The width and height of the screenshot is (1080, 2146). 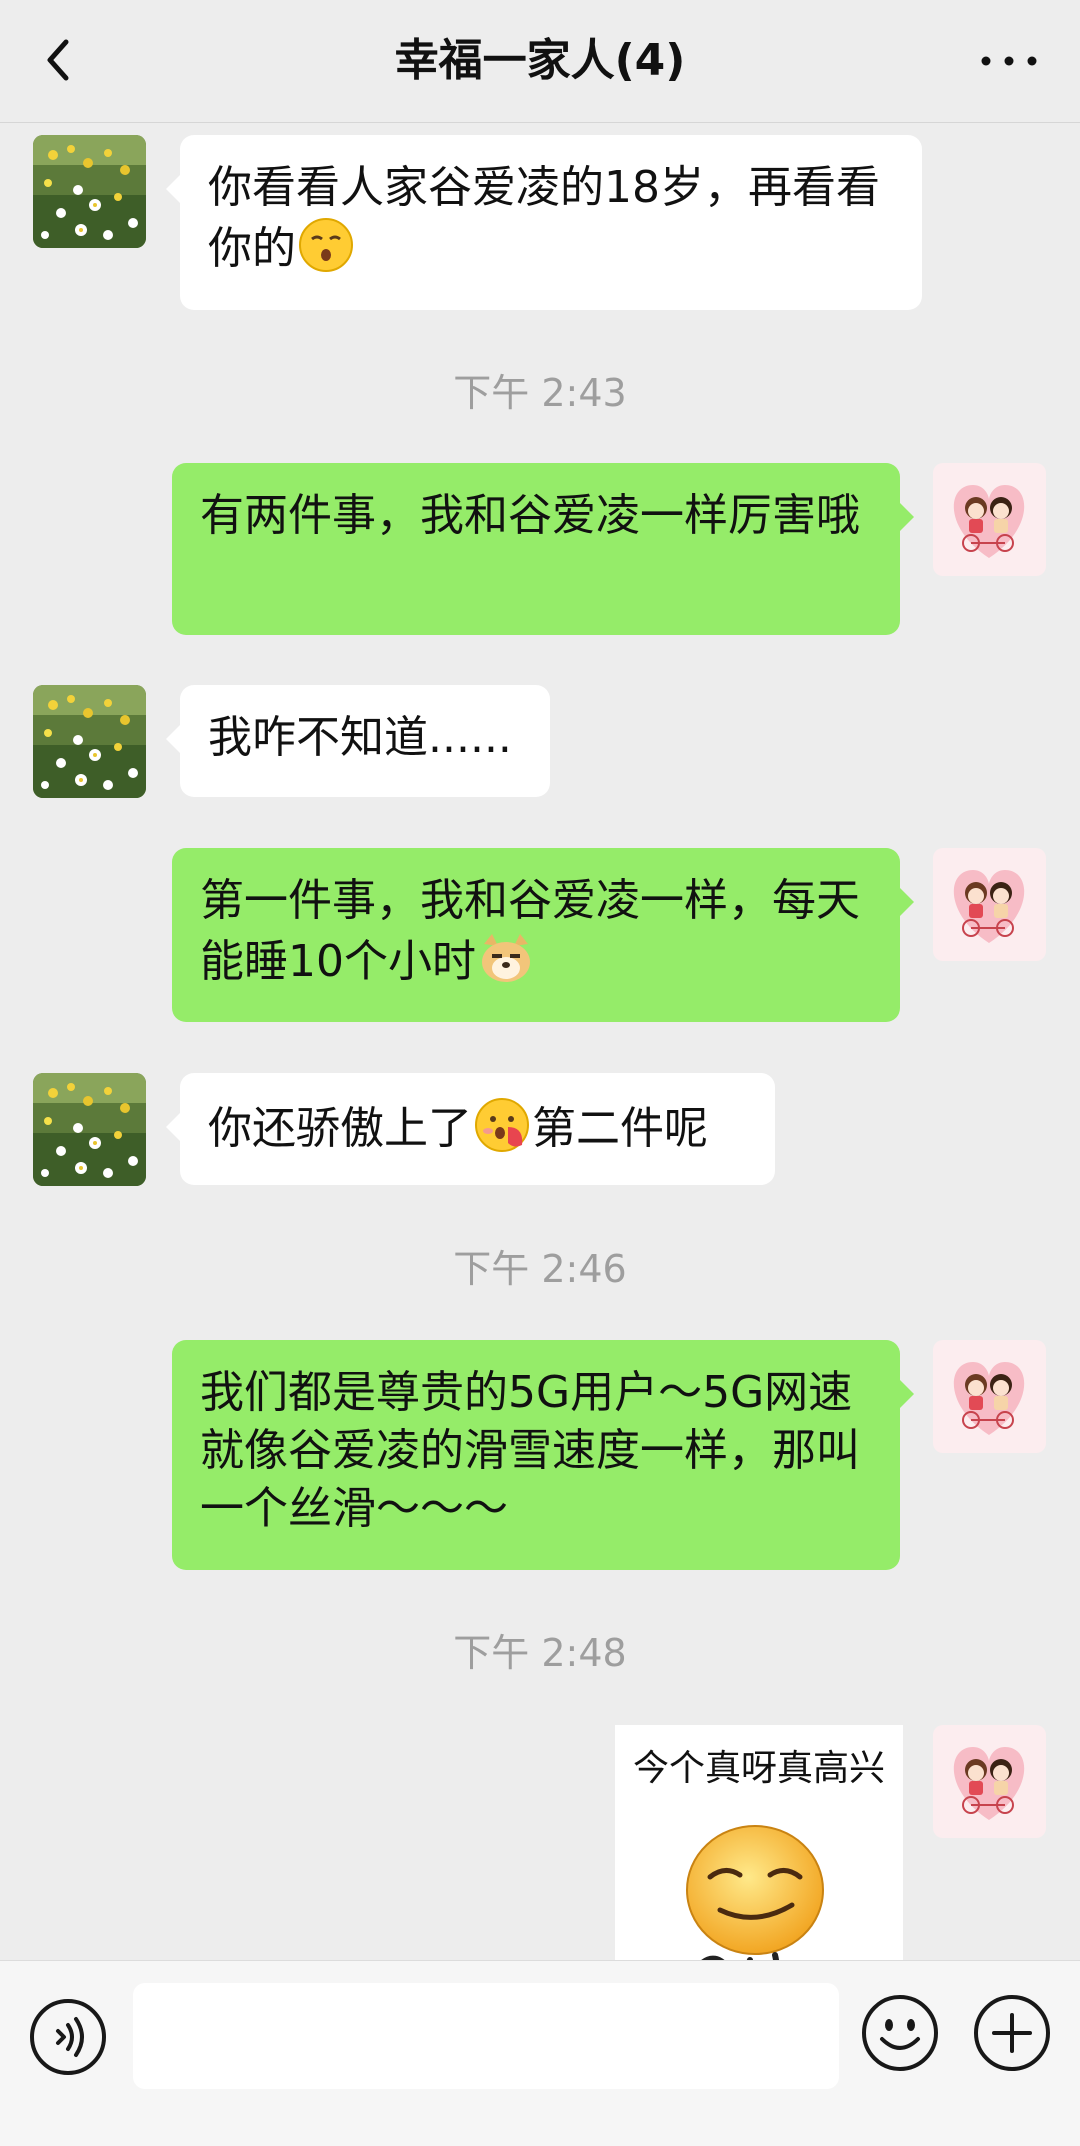 I want to click on more-actions-button, so click(x=1012, y=2033).